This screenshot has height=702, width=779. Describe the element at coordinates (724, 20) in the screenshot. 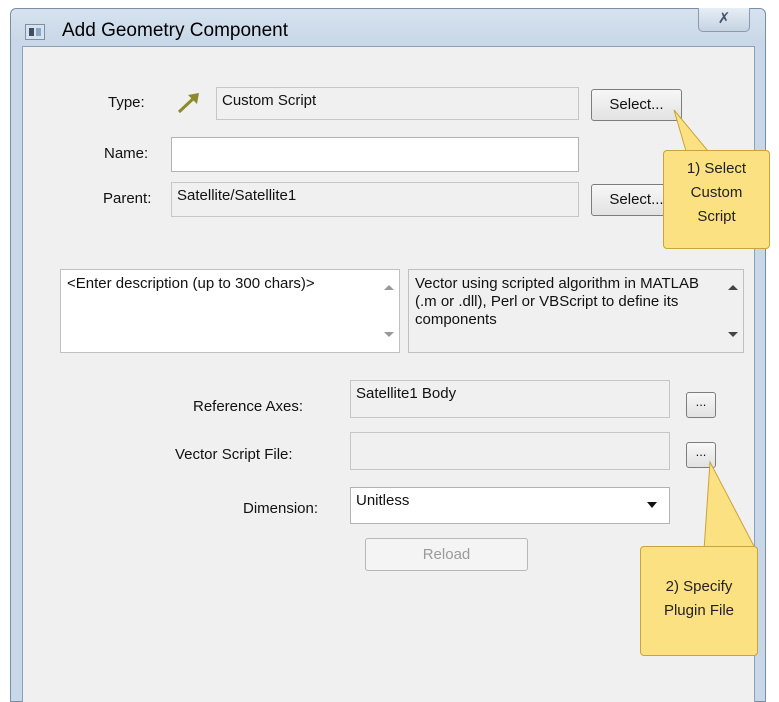

I see `close-button: ✗` at that location.